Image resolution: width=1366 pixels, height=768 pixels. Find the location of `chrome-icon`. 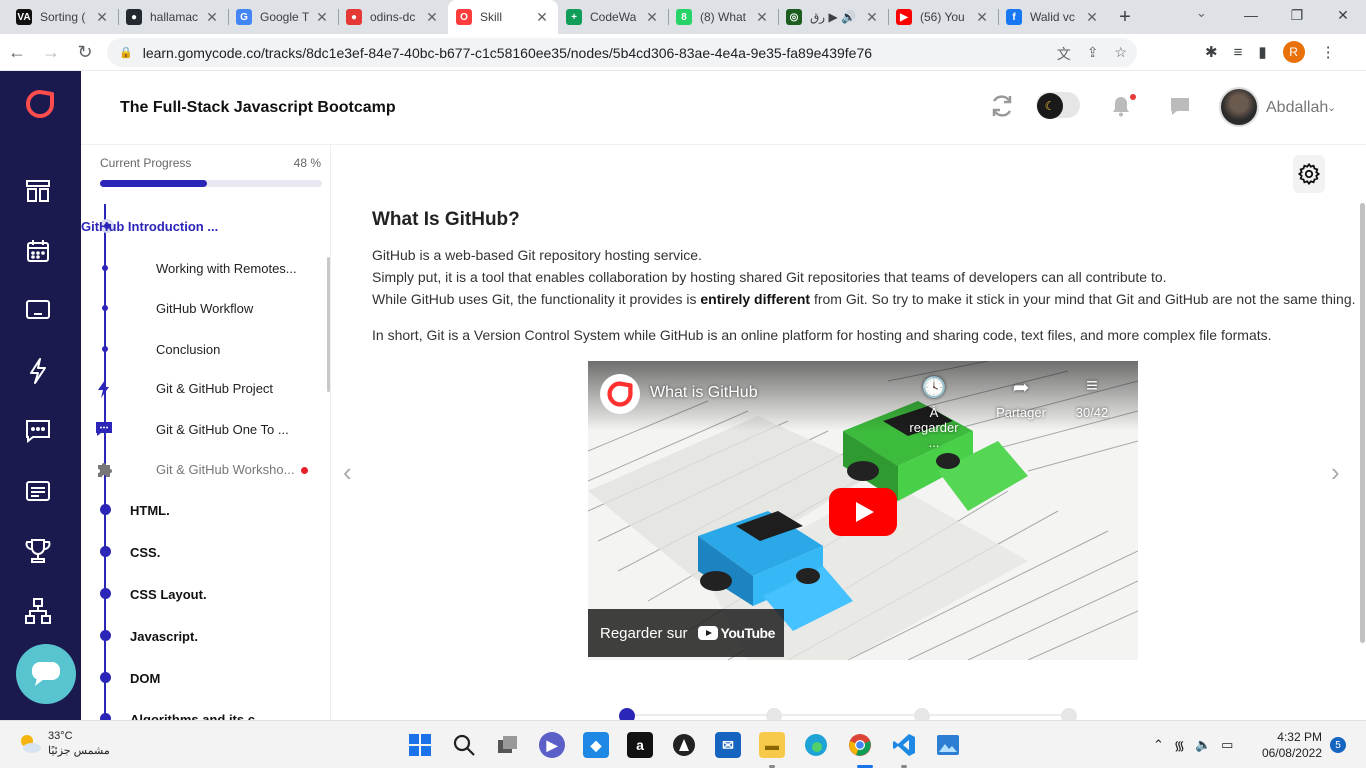

chrome-icon is located at coordinates (860, 745).